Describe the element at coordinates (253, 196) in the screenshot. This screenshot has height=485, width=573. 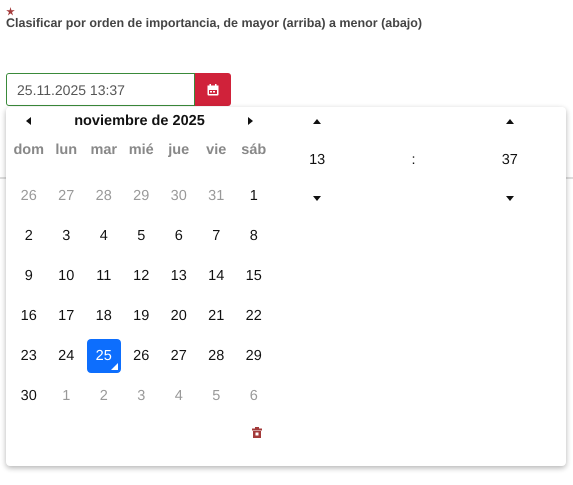
I see `day-cell: 1` at that location.